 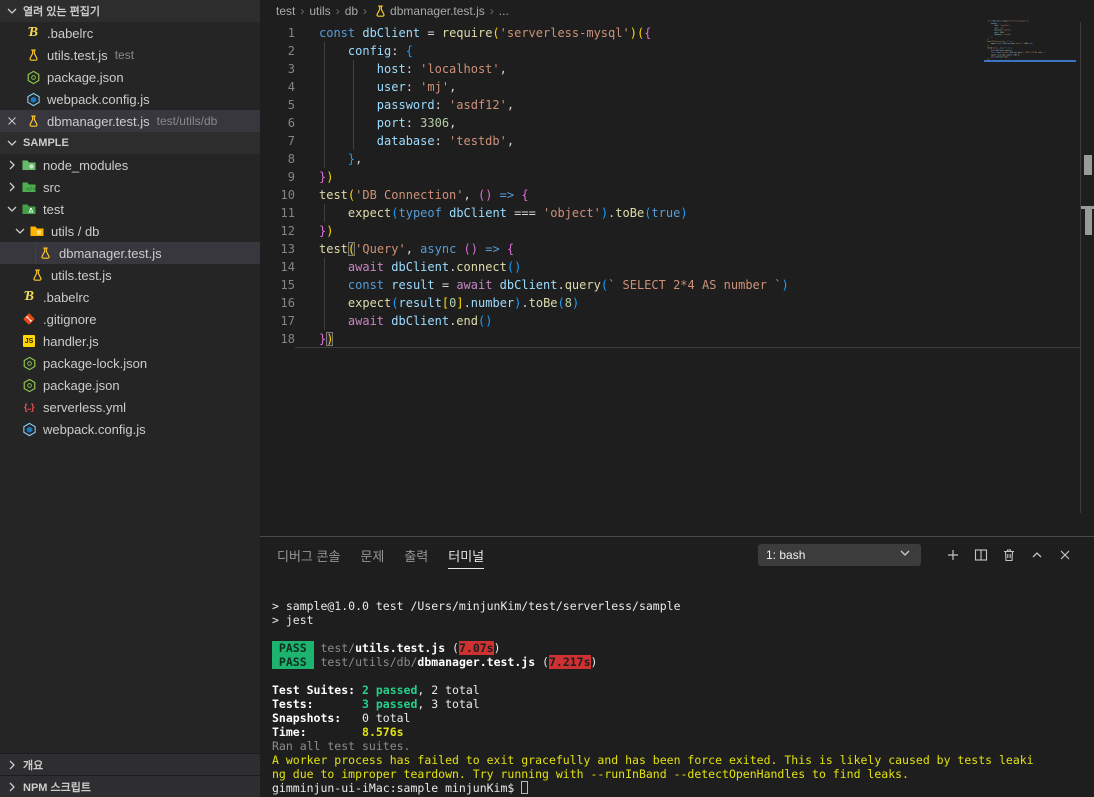 I want to click on tree-folder-item: utils / db, so click(x=130, y=231).